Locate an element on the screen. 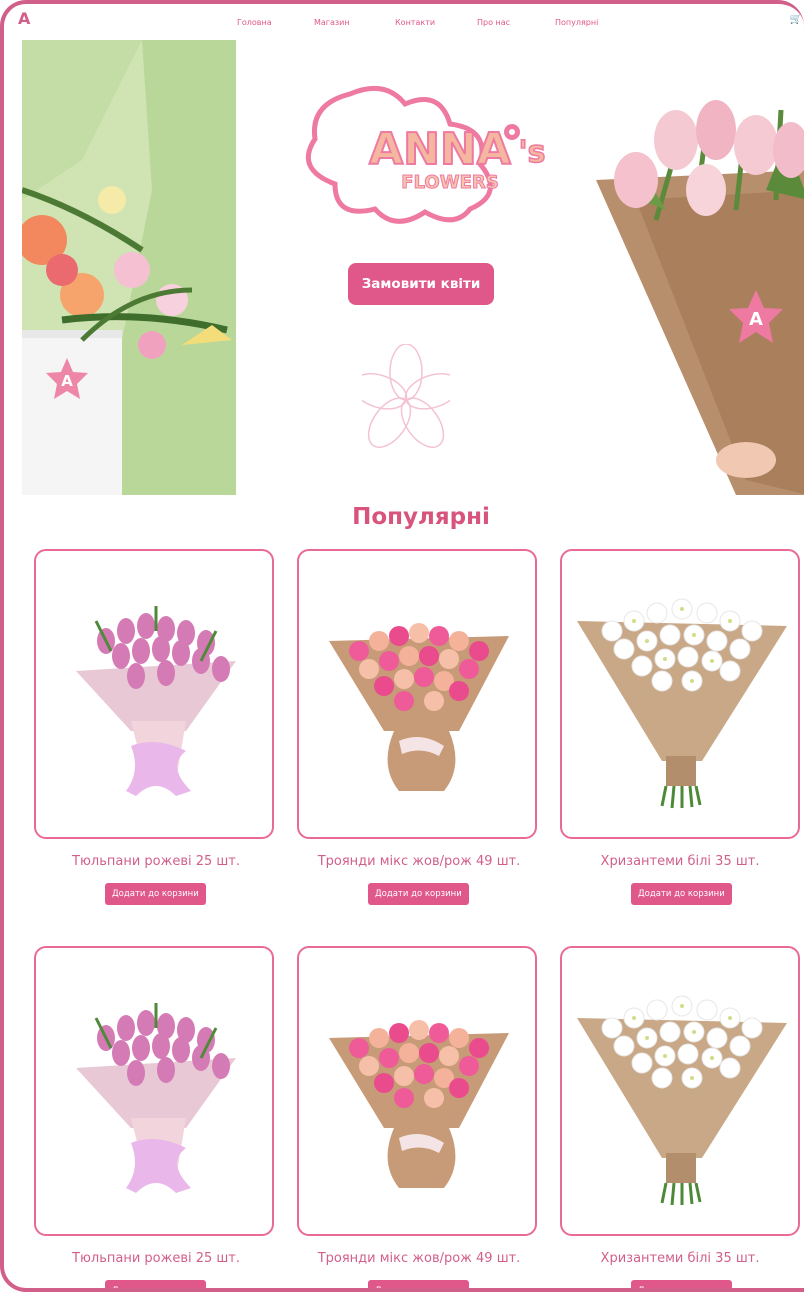 Image resolution: width=804 pixels, height=1292 pixels. nav-link-popular: Популярні is located at coordinates (576, 22).